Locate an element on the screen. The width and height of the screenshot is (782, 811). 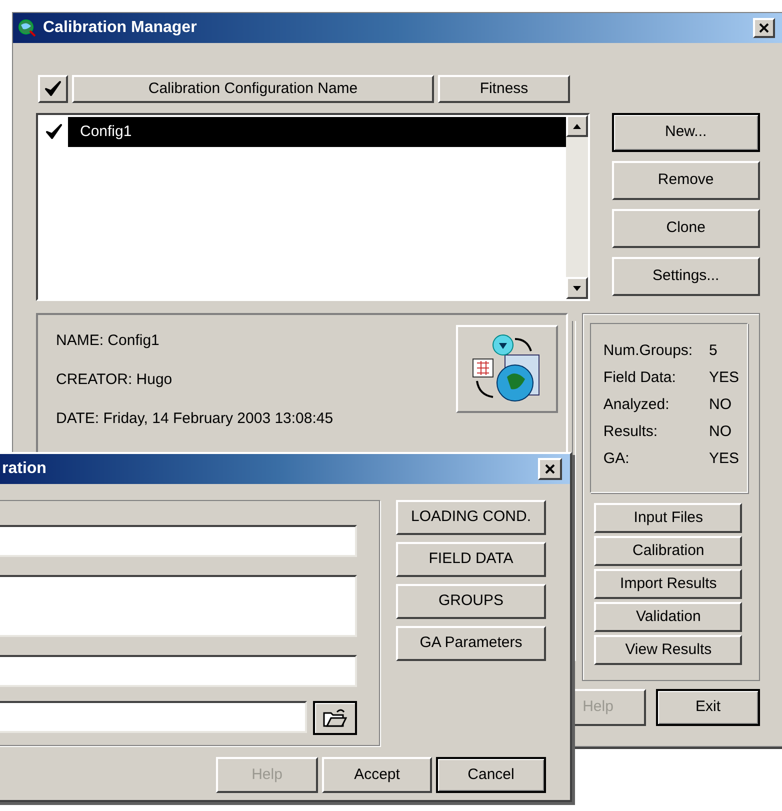
button: View Results is located at coordinates (668, 650).